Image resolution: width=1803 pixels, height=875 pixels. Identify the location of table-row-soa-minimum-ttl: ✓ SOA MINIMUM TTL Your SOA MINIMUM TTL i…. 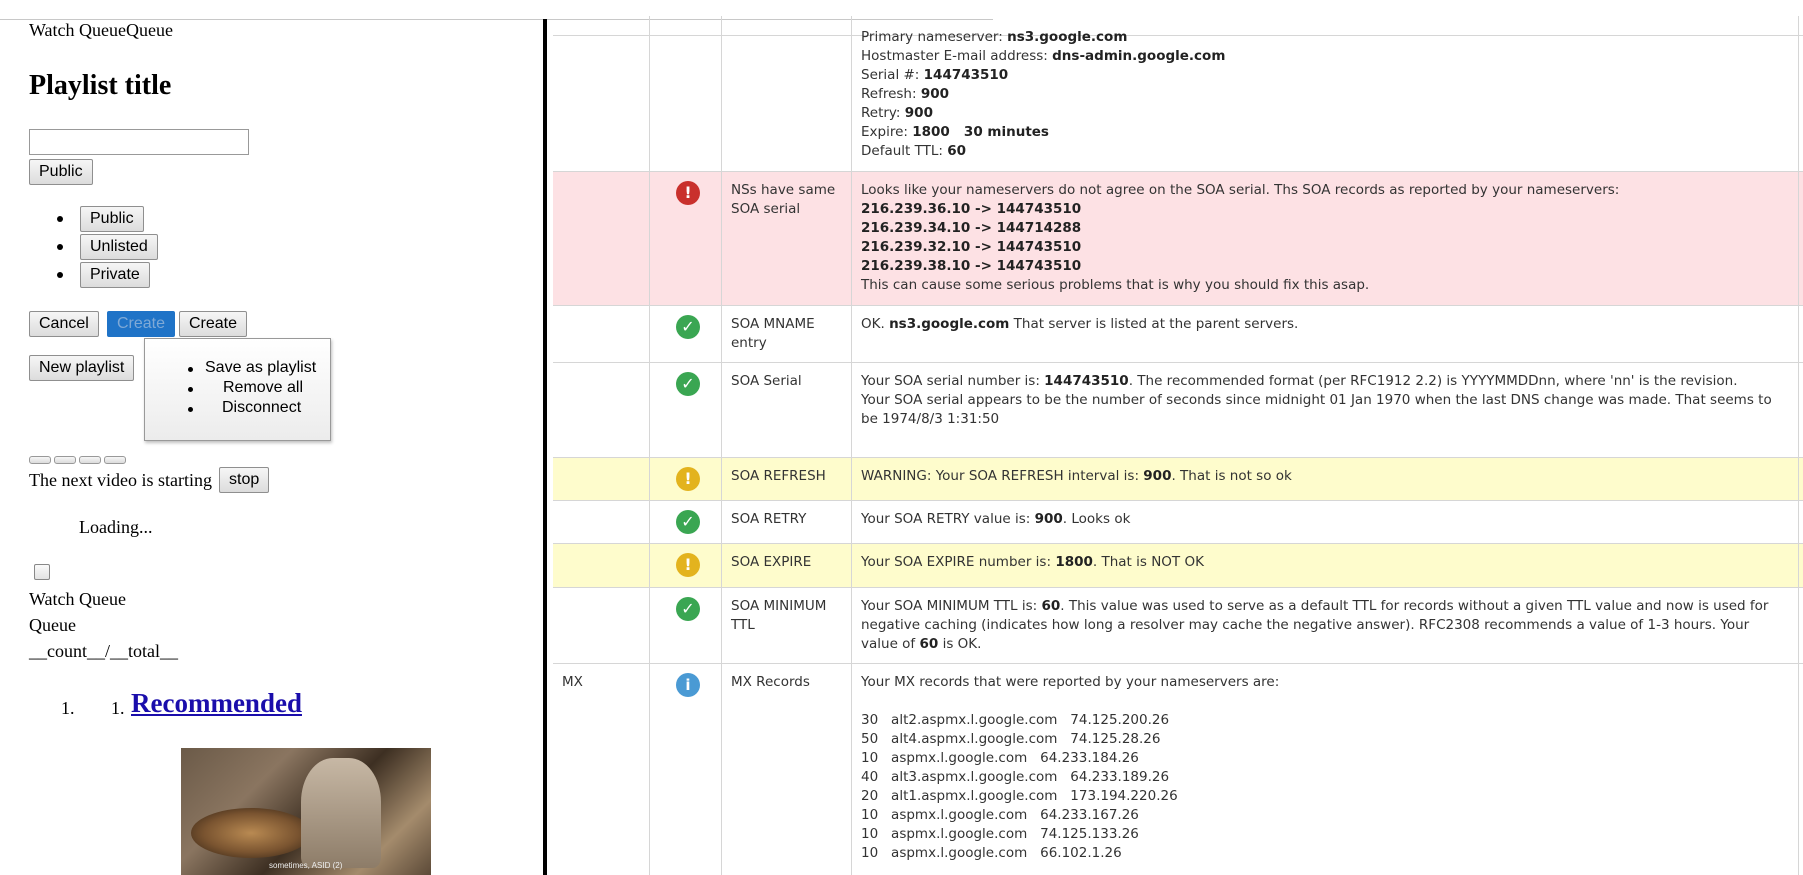
(1178, 625).